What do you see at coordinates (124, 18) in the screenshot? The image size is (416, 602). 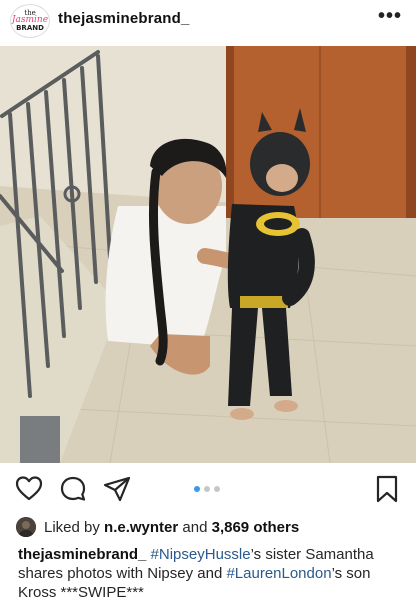 I see `post-username: thejasminebrand_` at bounding box center [124, 18].